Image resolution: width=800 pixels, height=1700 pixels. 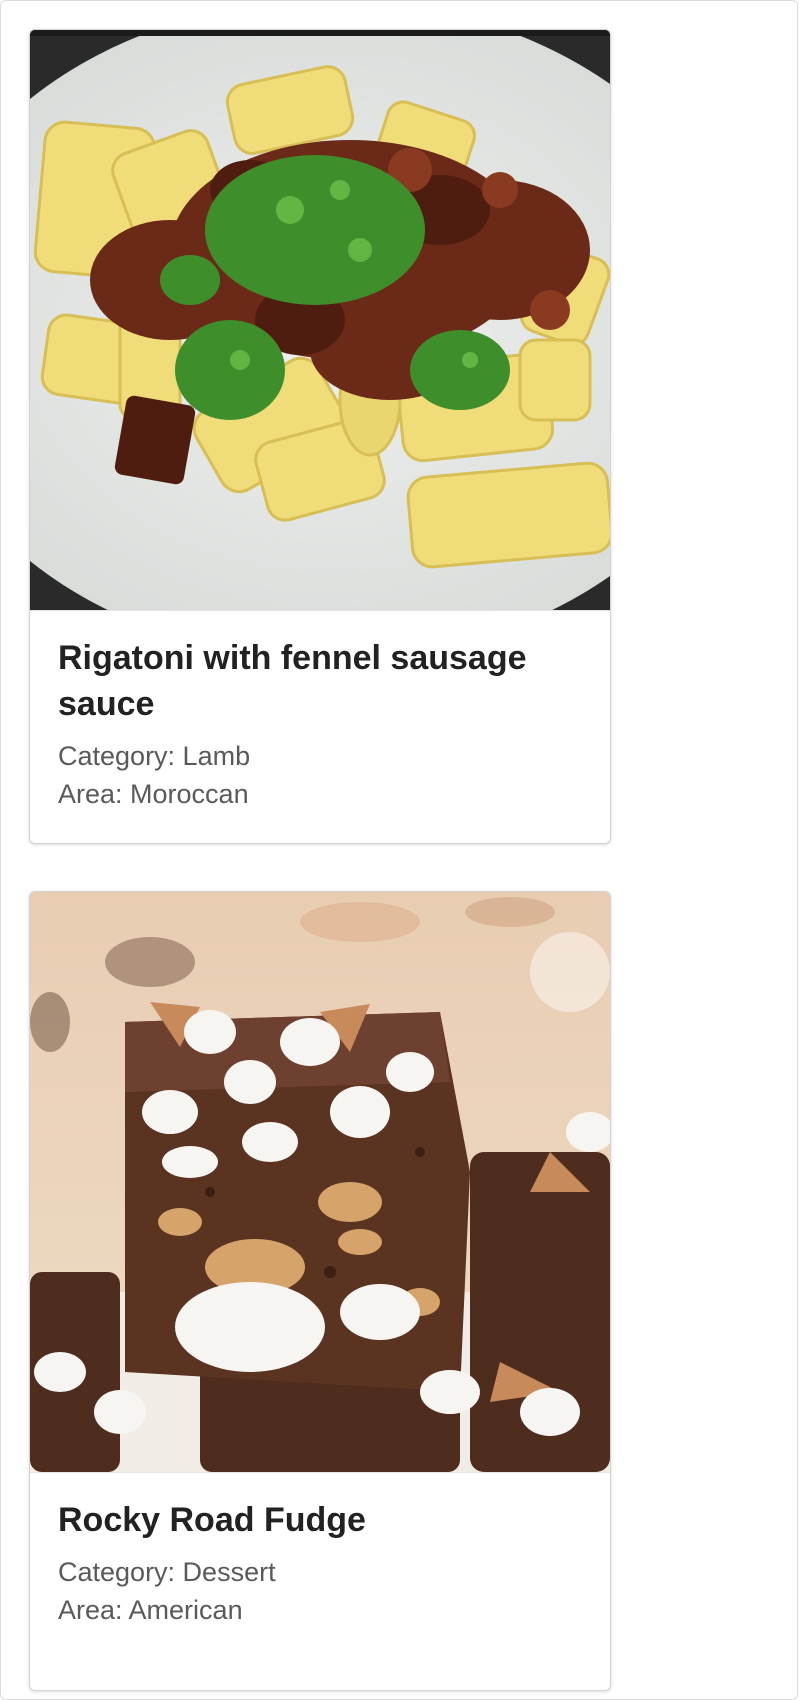 I want to click on recipe-area: Area: American, so click(x=150, y=1610).